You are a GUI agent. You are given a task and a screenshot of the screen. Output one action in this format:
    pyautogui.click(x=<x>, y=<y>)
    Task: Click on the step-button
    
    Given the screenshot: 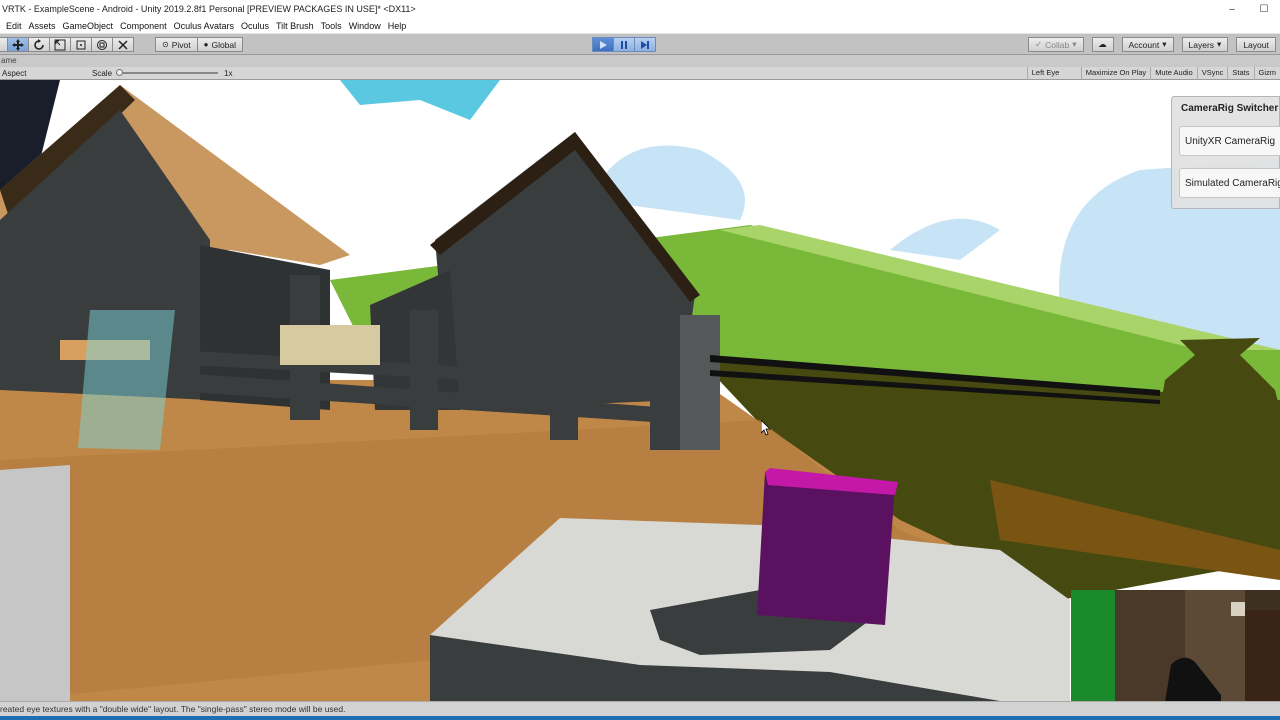 What is the action you would take?
    pyautogui.click(x=645, y=44)
    